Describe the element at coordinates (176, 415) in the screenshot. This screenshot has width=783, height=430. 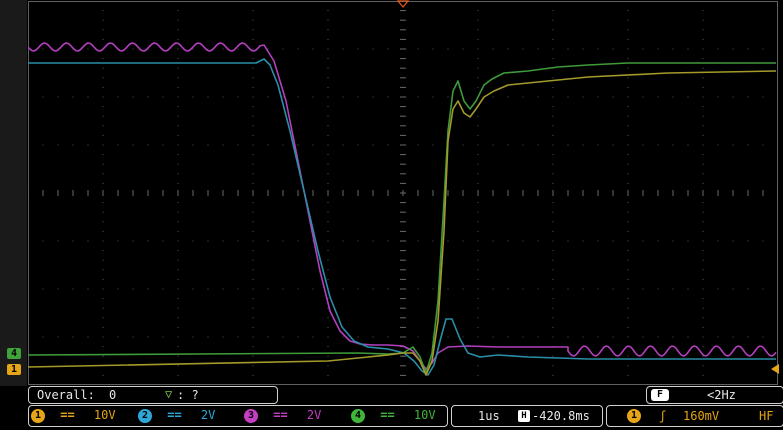
I see `channel-2-setting: 2 == 2V` at that location.